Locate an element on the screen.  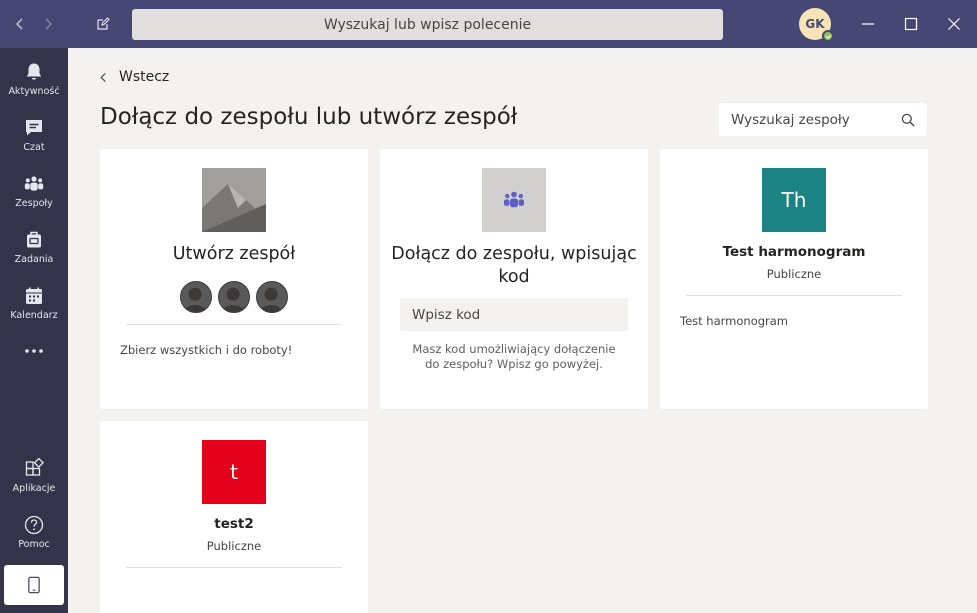
avatar: GK is located at coordinates (816, 25).